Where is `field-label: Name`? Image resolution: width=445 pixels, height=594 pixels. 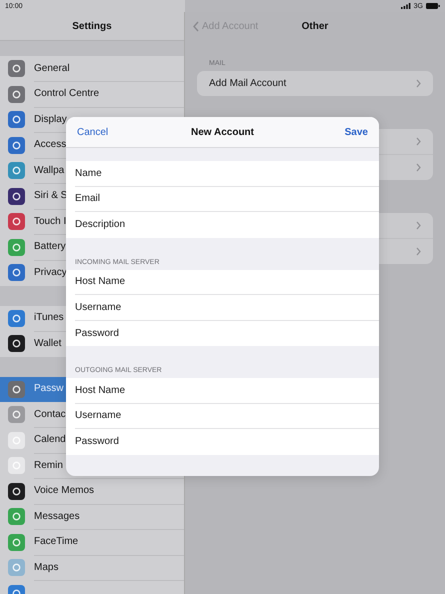 field-label: Name is located at coordinates (88, 173).